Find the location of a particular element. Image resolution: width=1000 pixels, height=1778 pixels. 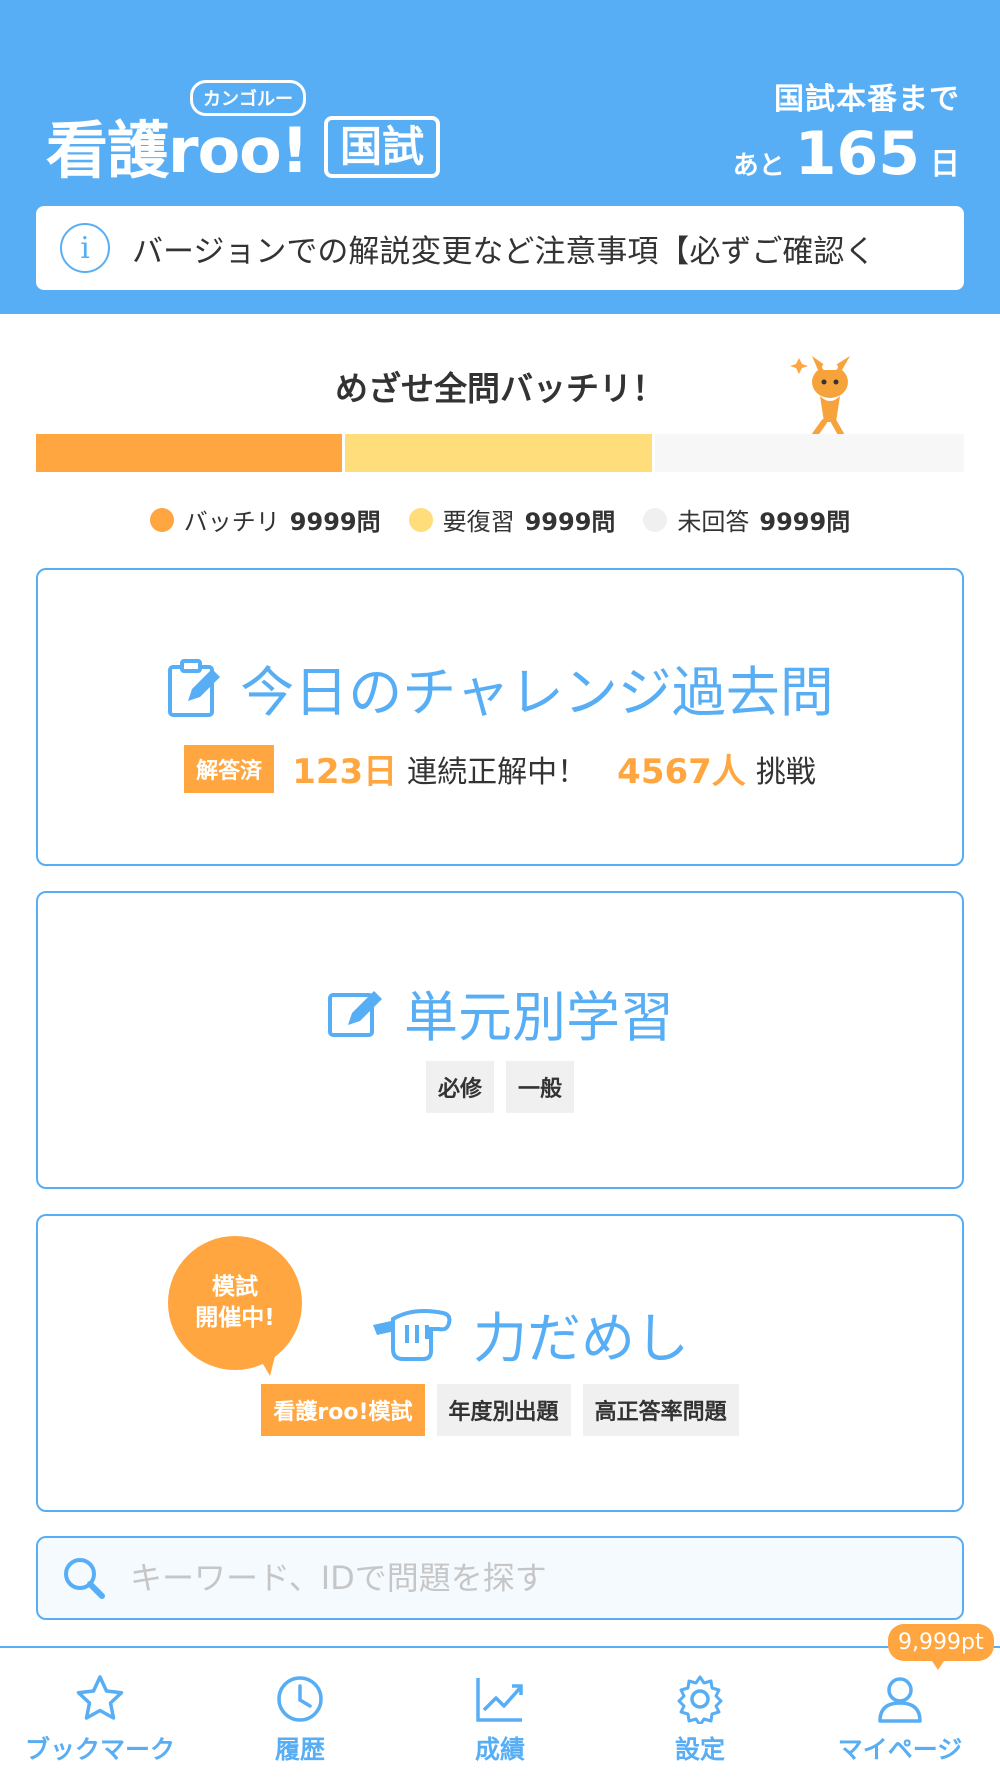

legend-item-unanswered: 未回答 9999問 is located at coordinates (746, 519).